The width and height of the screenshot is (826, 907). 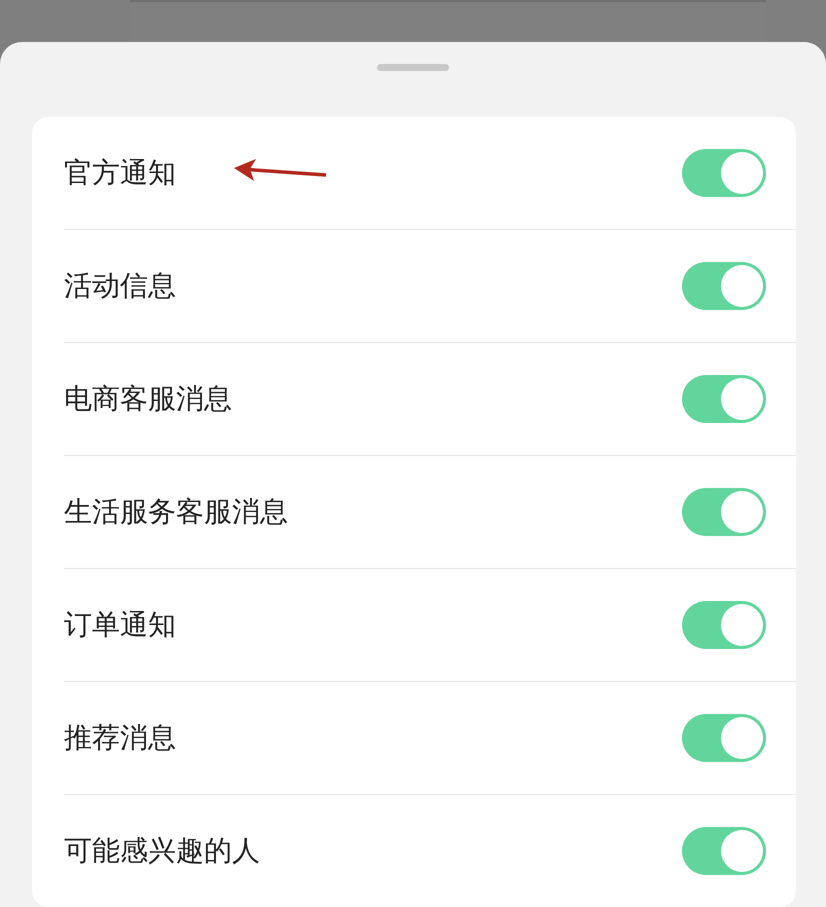 I want to click on setting-label: 官方通知, so click(x=120, y=173).